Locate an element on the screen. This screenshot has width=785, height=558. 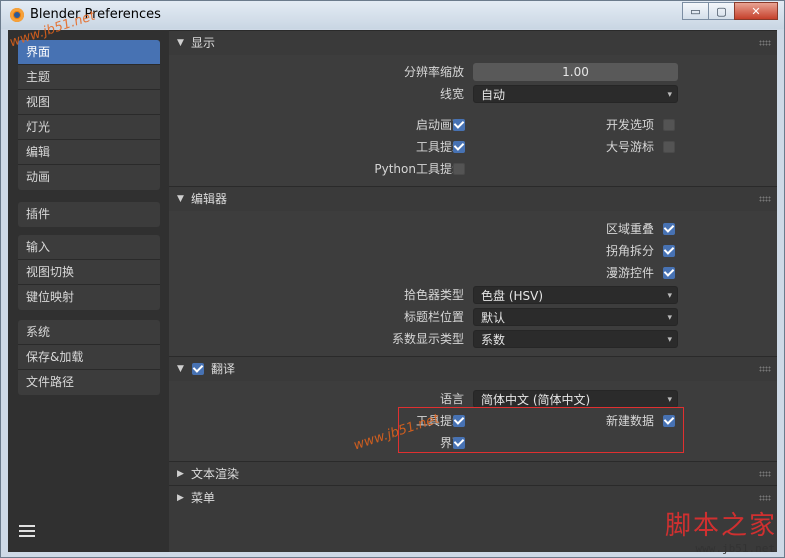
navigation-controls-checkbox is located at coordinates (669, 273).